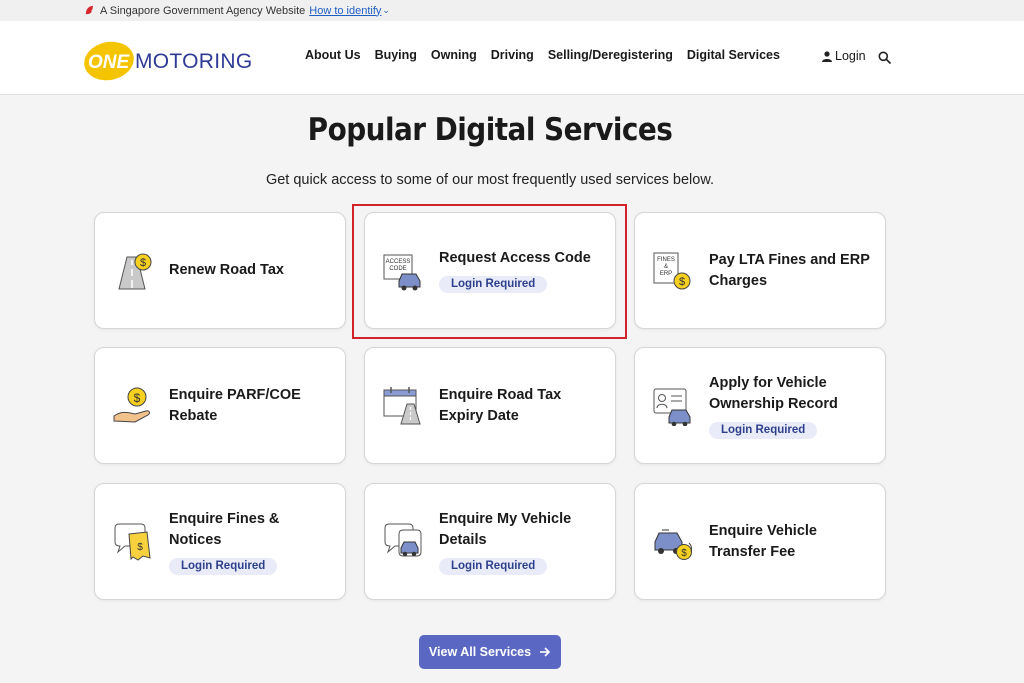  Describe the element at coordinates (512, 55) in the screenshot. I see `nav-driving: Driving` at that location.